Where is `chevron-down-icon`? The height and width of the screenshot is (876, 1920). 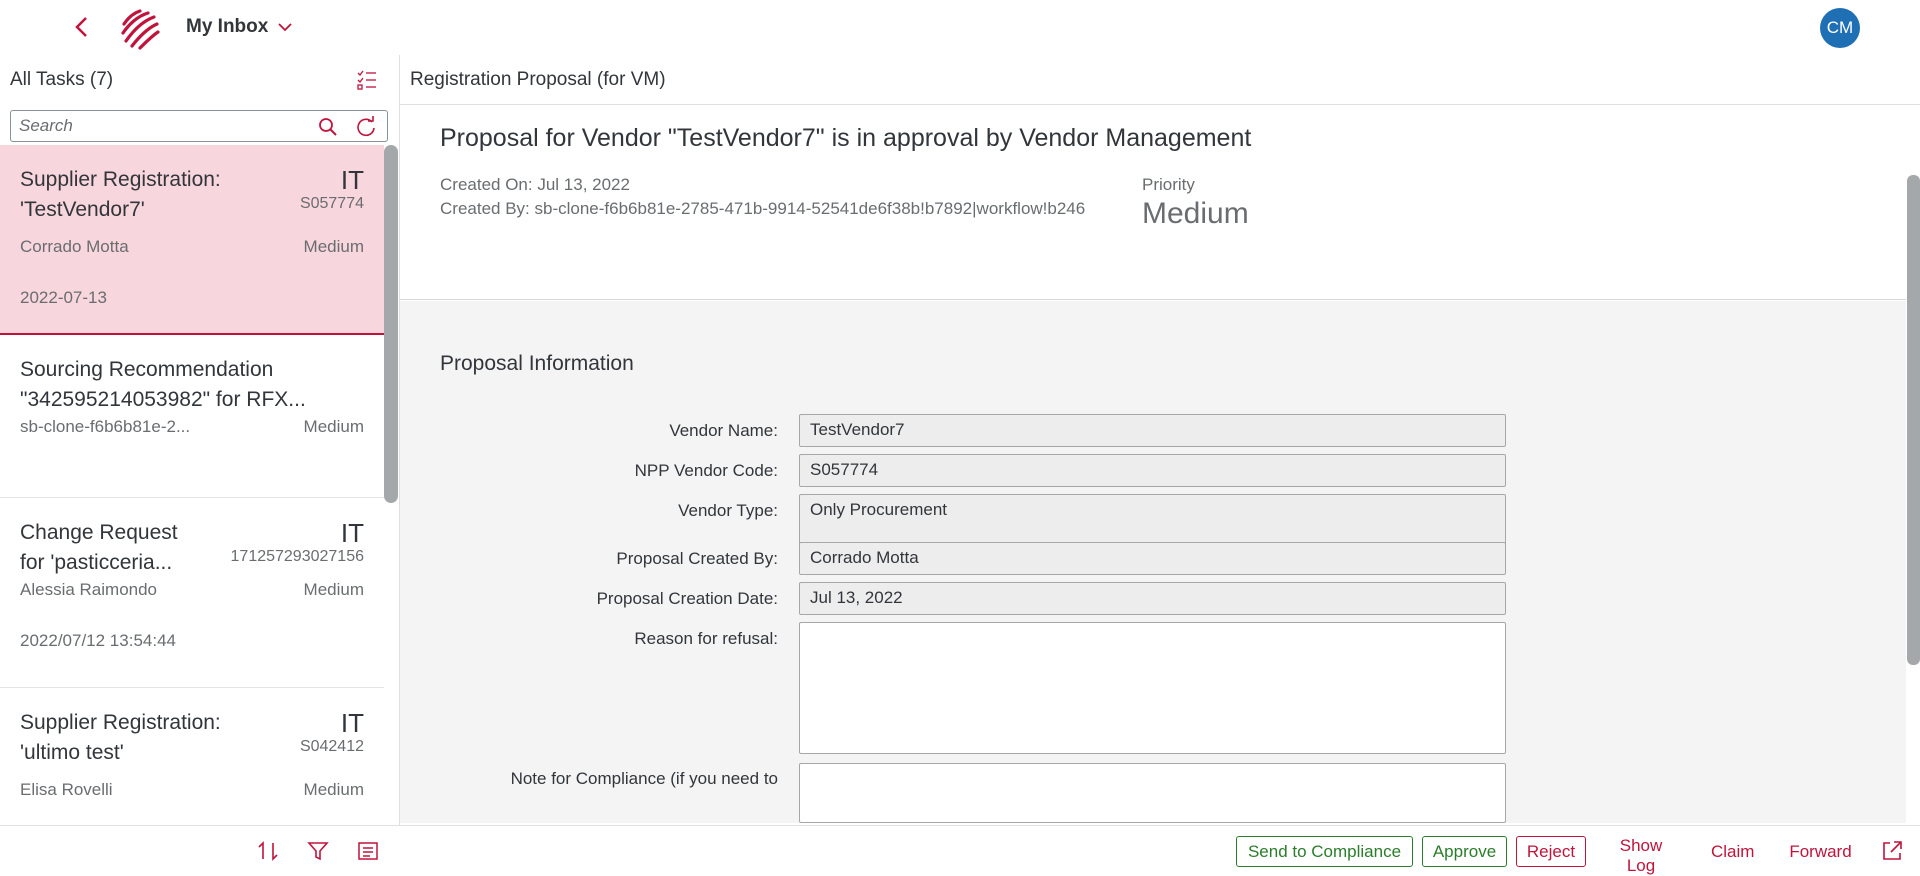 chevron-down-icon is located at coordinates (285, 27).